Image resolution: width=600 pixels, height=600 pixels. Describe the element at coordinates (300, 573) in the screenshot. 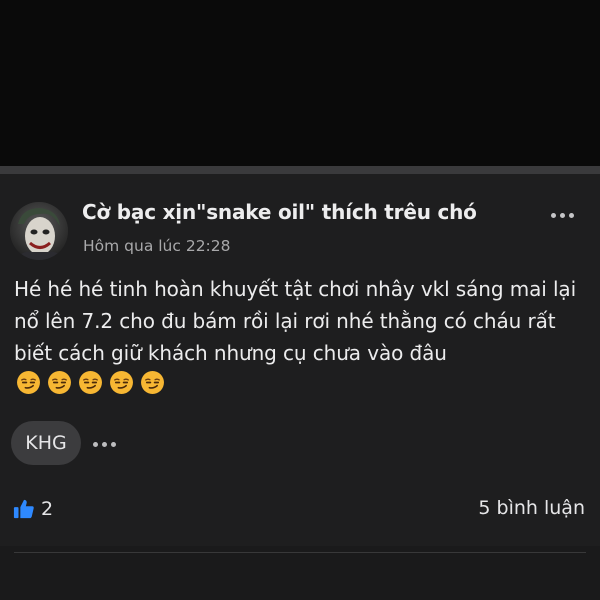

I see `next-section-area` at that location.